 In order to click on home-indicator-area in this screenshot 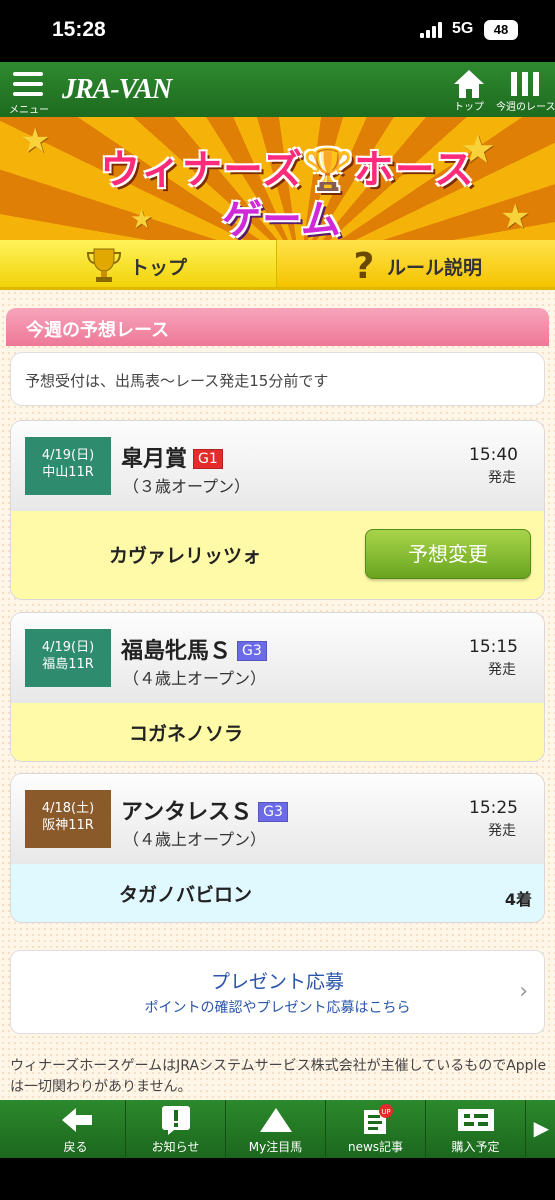, I will do `click(277, 1179)`.